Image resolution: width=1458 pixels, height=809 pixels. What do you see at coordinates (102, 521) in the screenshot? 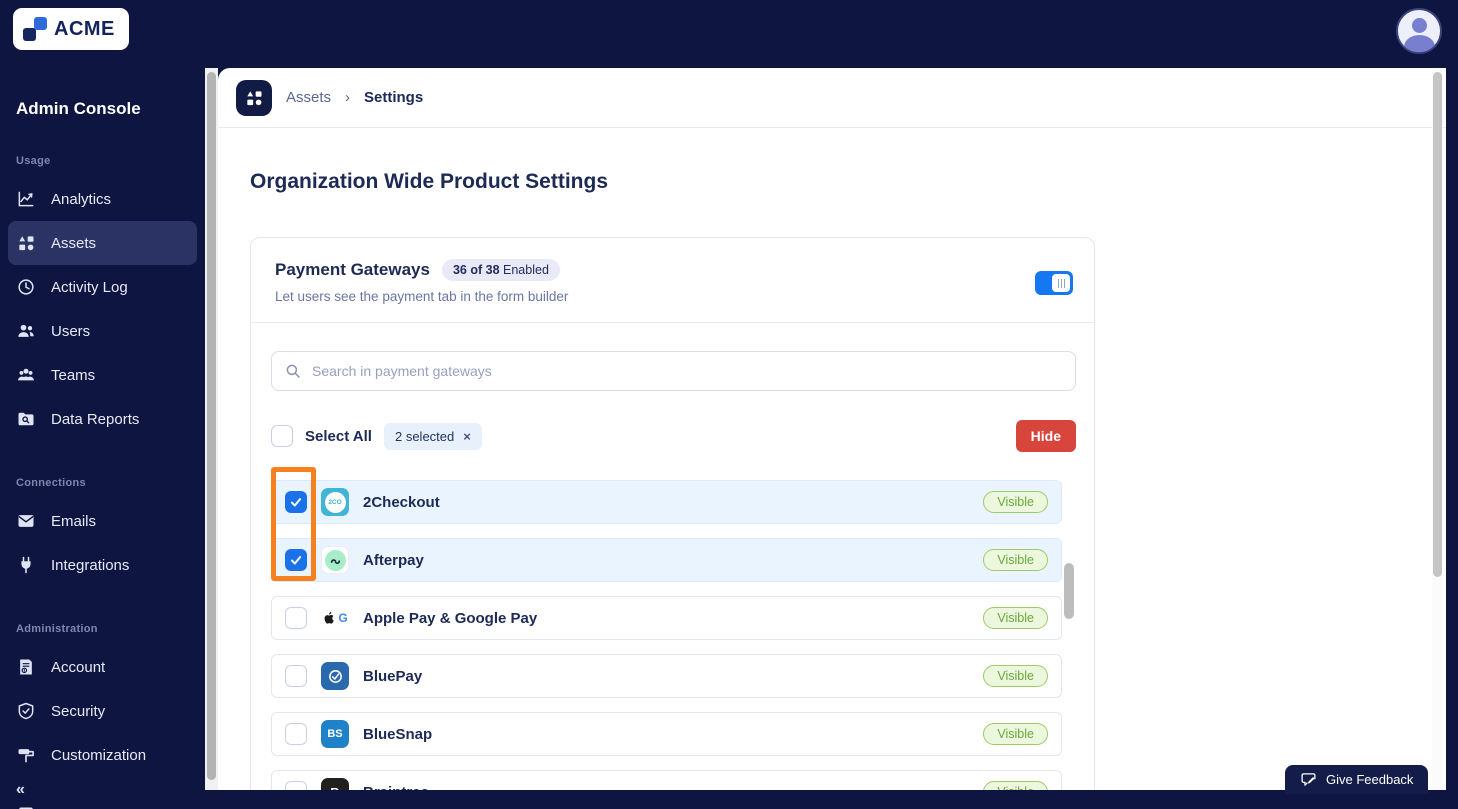
I see `sidebar-item-emails: Emails` at bounding box center [102, 521].